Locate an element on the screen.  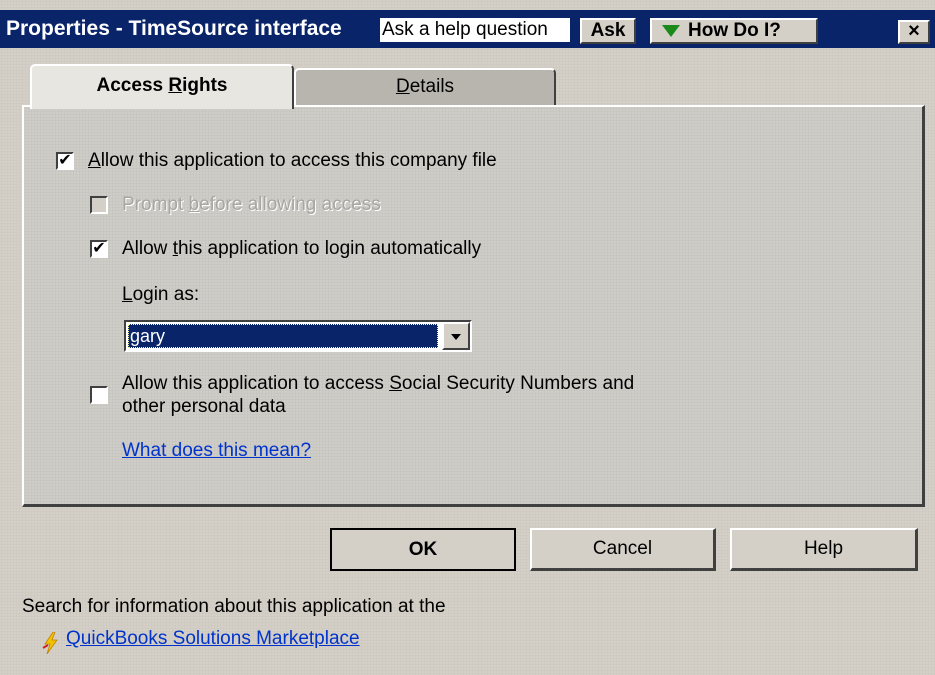
help-button: Help is located at coordinates (824, 549).